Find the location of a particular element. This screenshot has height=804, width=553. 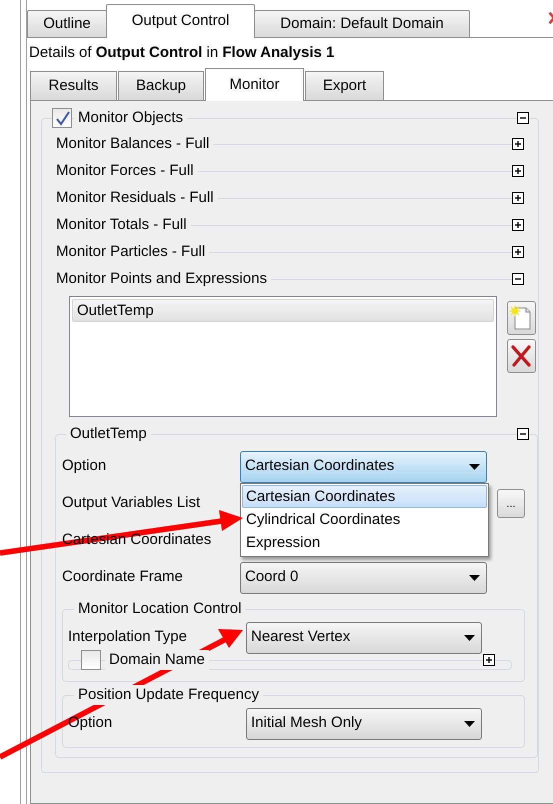

group-title: Position Update Frequency is located at coordinates (168, 695).